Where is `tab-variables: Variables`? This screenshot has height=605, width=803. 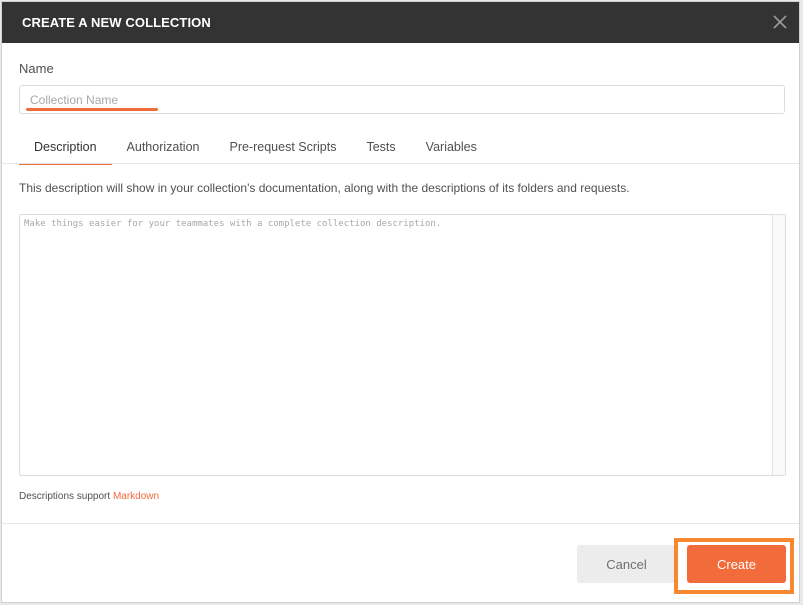 tab-variables: Variables is located at coordinates (451, 150).